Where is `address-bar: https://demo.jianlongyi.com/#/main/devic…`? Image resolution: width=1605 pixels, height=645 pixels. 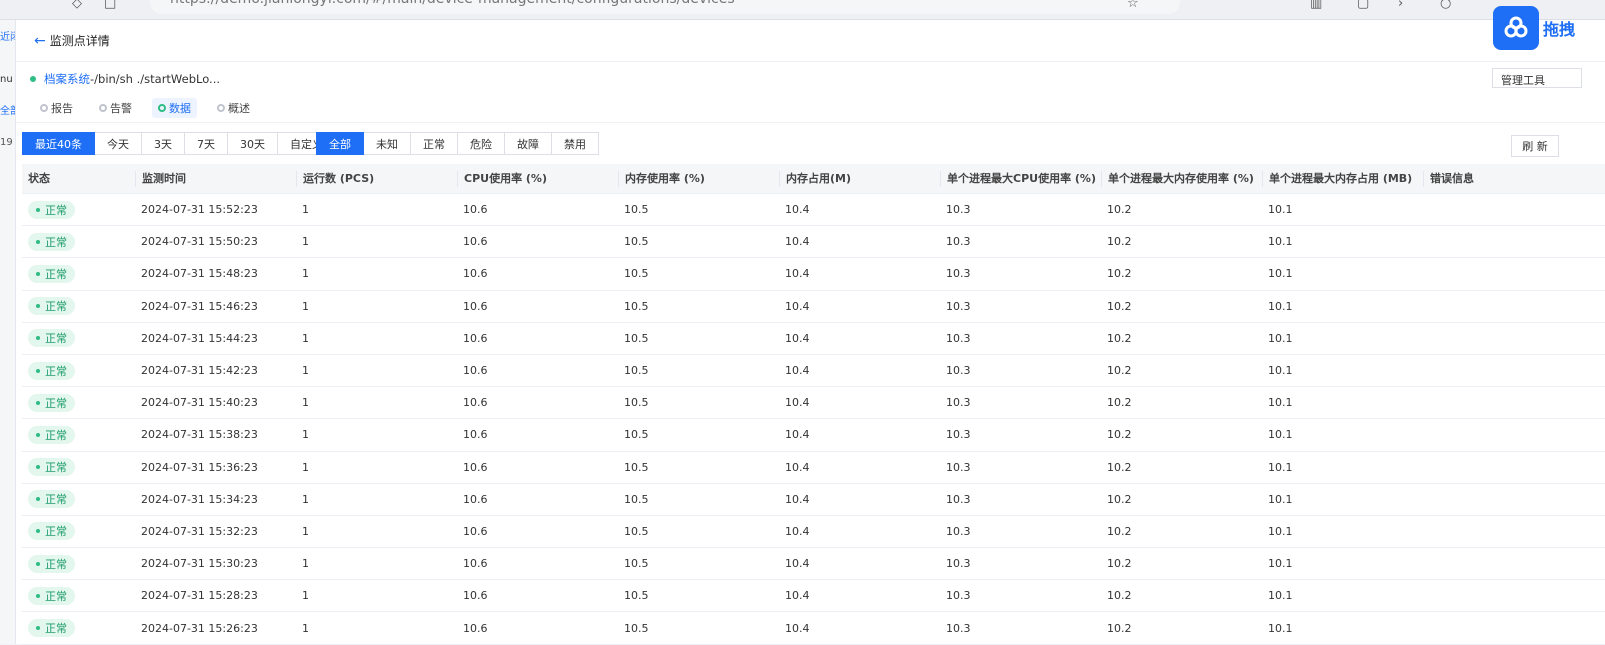
address-bar: https://demo.jianlongyi.com/#/main/devic… is located at coordinates (665, 7).